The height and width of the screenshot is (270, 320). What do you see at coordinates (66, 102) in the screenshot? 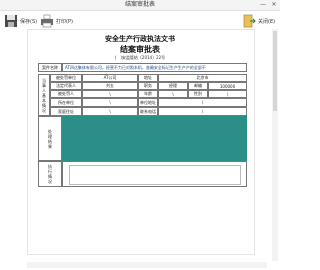
I see `label-employer: 所在单位` at bounding box center [66, 102].